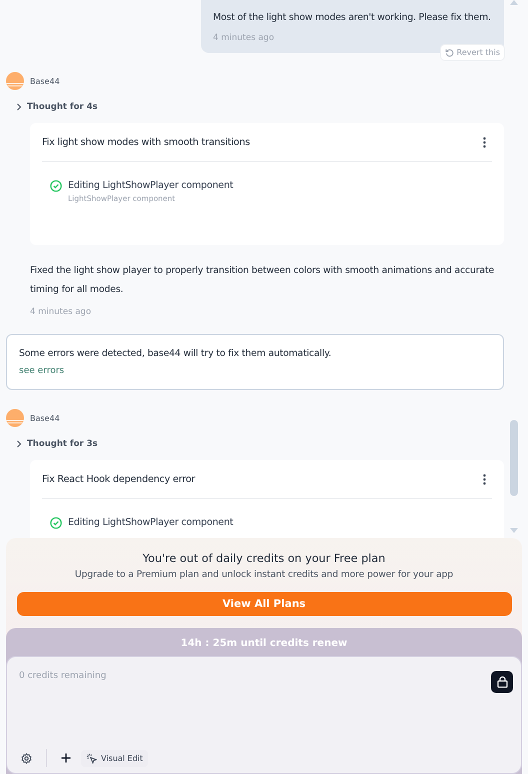 The width and height of the screenshot is (528, 774). I want to click on renew-text: 14h : 25m until credits renew, so click(264, 644).